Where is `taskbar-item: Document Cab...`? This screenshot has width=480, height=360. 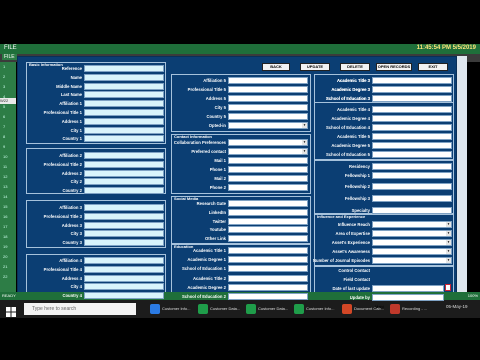 taskbar-item: Document Cab... is located at coordinates (369, 309).